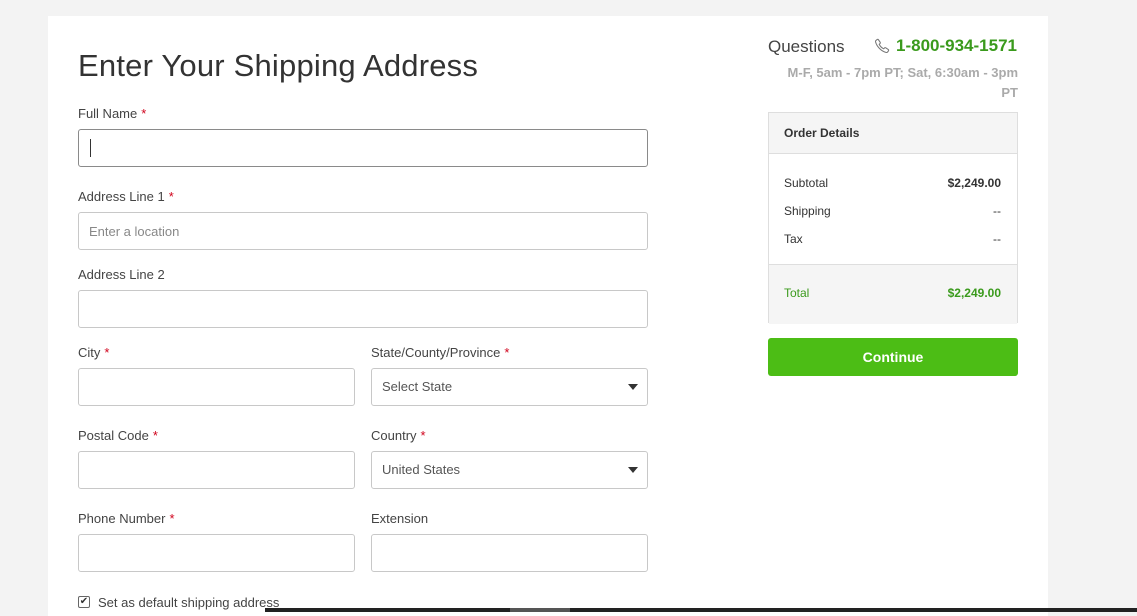  What do you see at coordinates (84, 602) in the screenshot?
I see `default-address-checkbox: ✔` at bounding box center [84, 602].